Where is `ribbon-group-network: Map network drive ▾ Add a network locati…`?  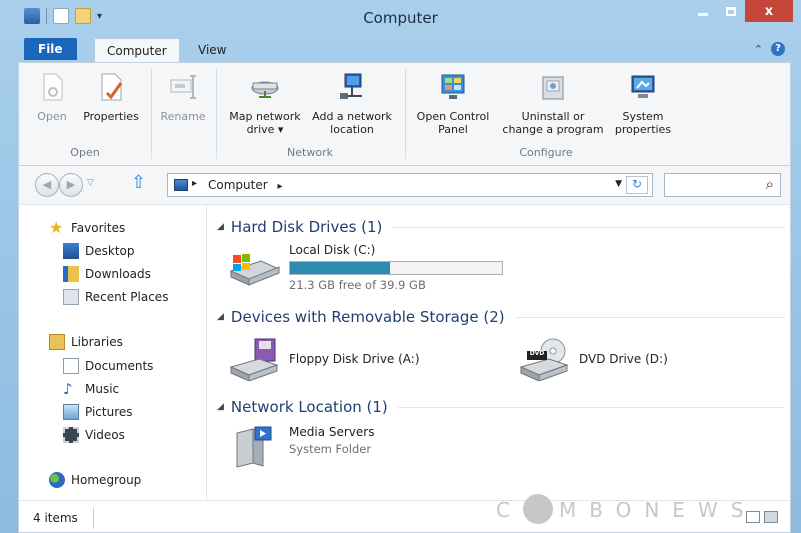
ribbon-group-network: Map network drive ▾ Add a network locati… is located at coordinates (310, 114).